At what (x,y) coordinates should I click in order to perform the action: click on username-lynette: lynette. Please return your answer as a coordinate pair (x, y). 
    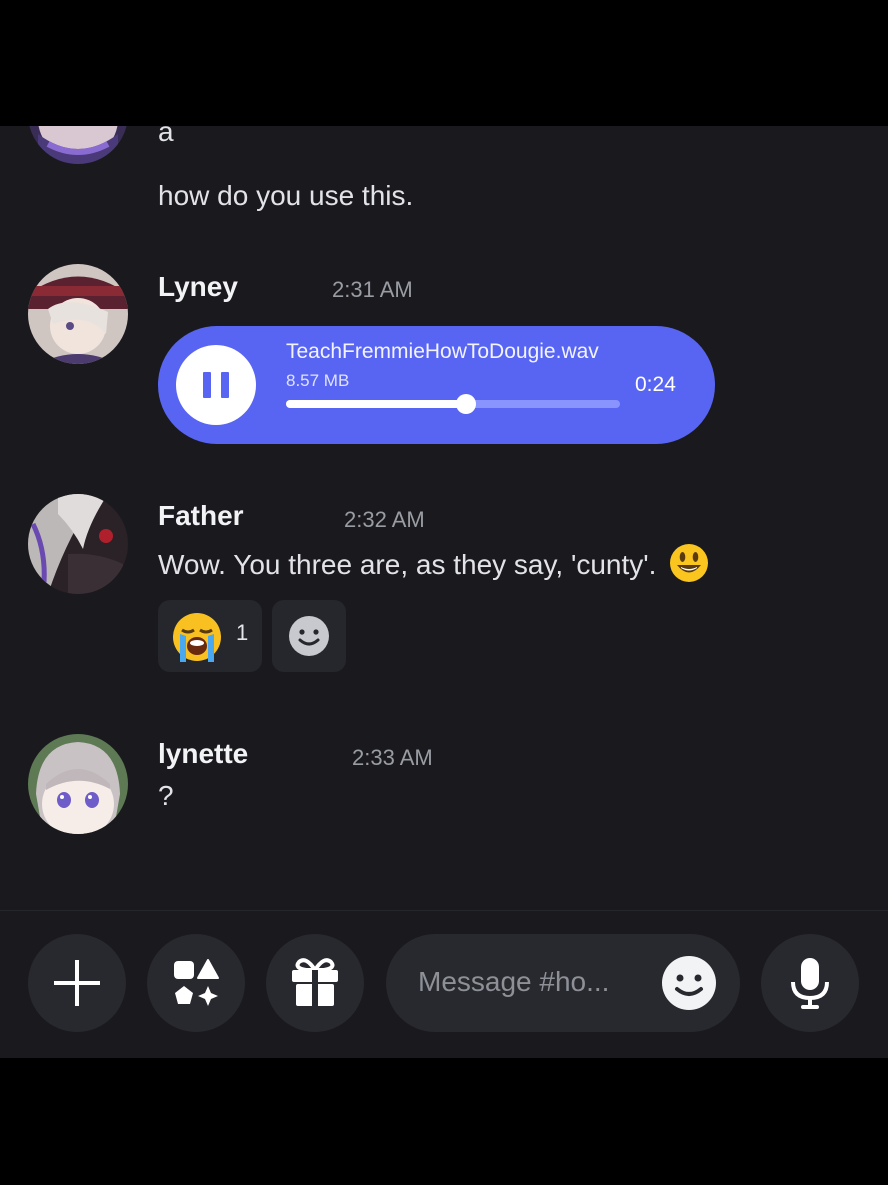
    Looking at the image, I should click on (203, 754).